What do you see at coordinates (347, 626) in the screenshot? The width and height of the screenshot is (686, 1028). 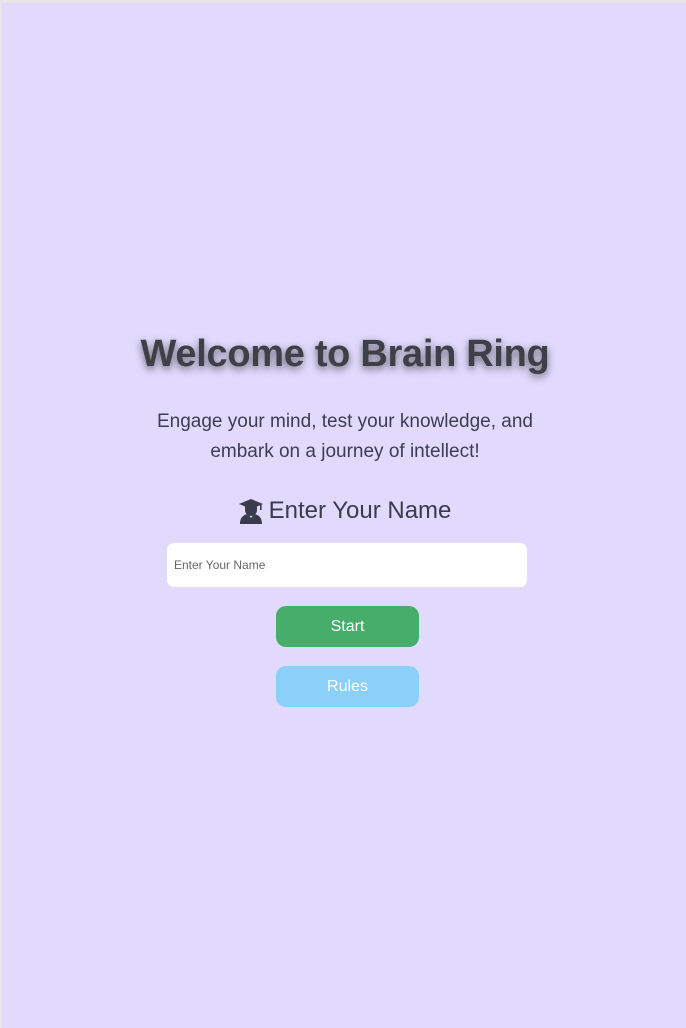 I see `start-button: Start` at bounding box center [347, 626].